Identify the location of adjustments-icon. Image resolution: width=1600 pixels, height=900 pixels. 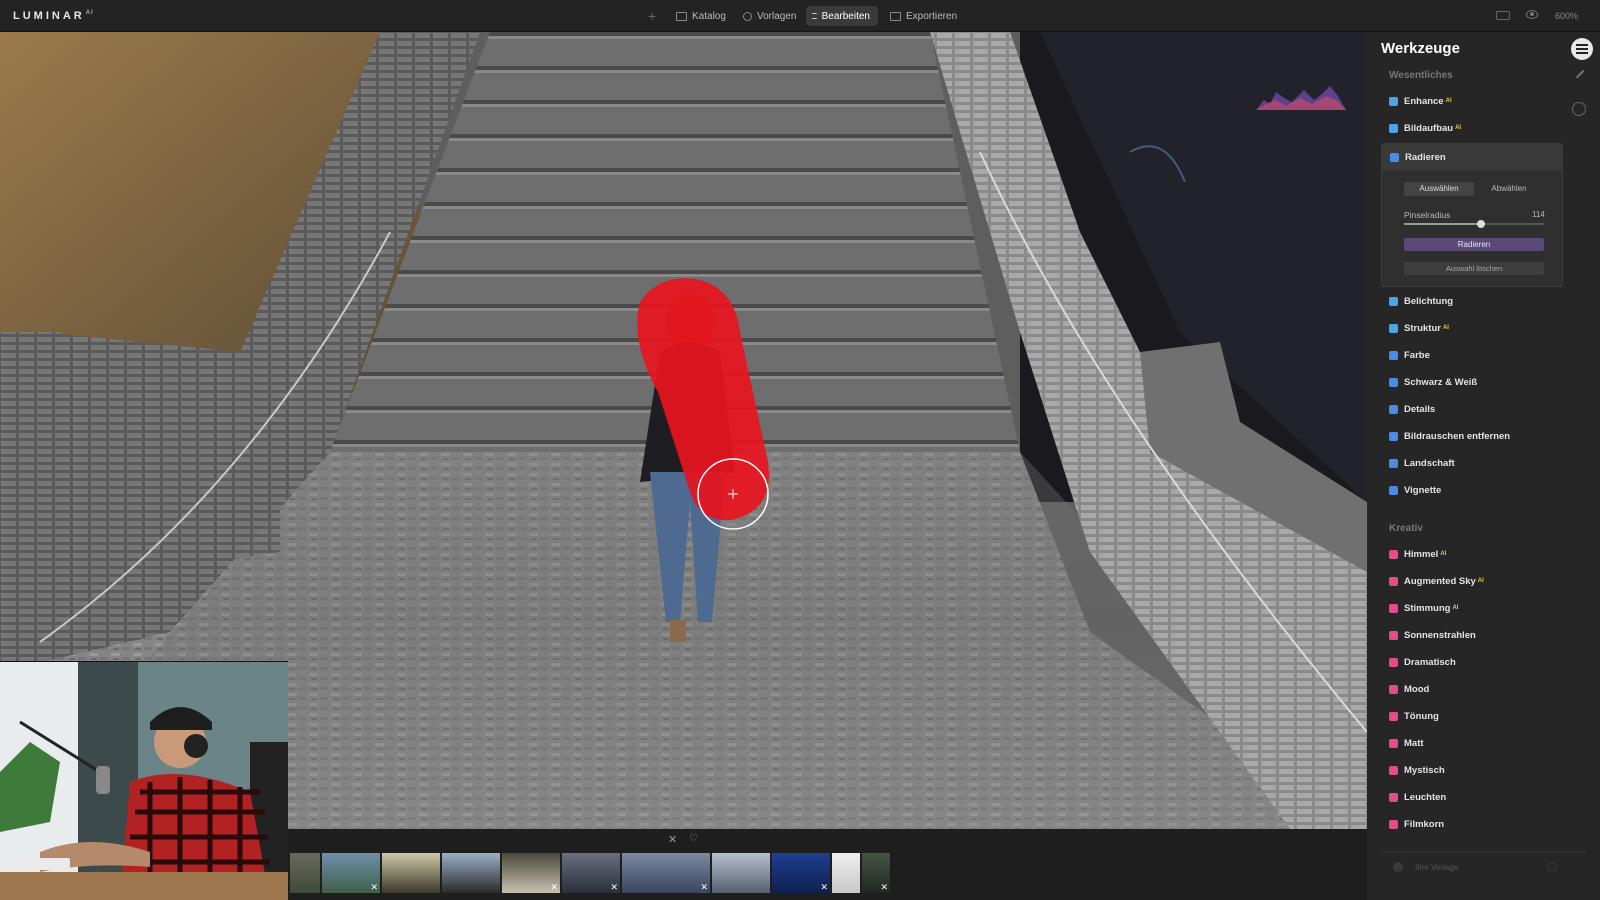
(1582, 49).